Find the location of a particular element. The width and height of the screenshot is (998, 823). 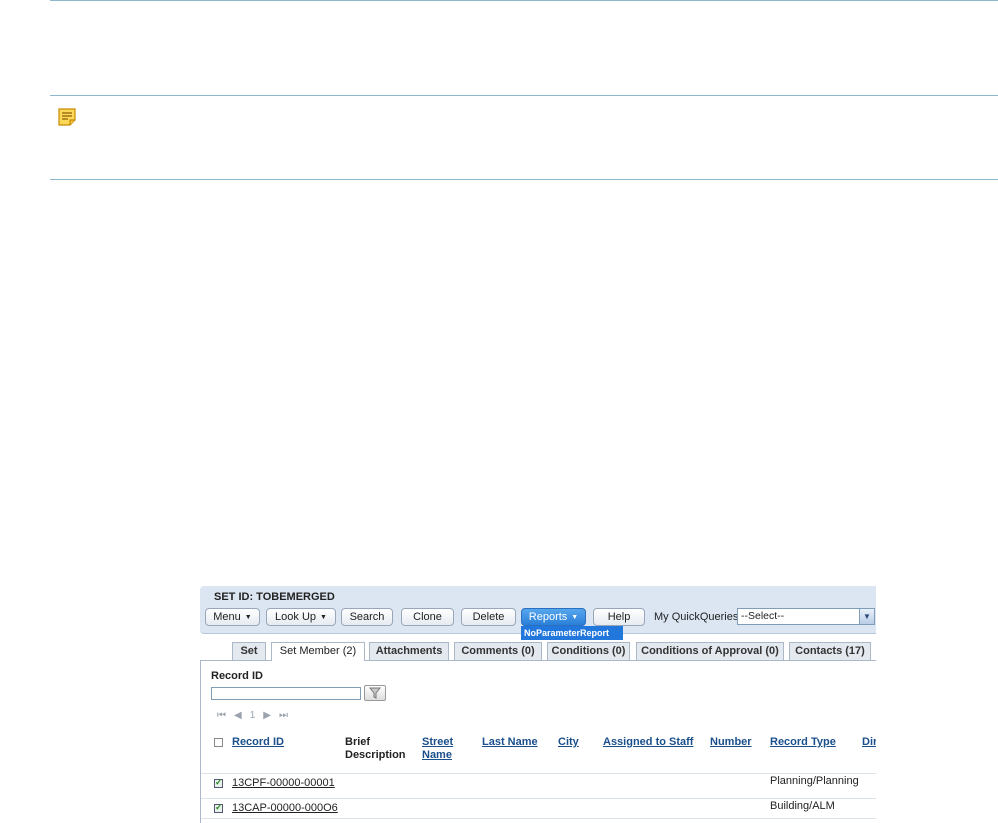

clone-button: Clone is located at coordinates (427, 617).